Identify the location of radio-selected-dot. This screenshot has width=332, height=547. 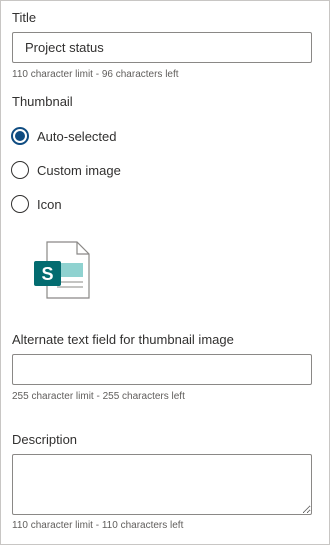
(20, 136).